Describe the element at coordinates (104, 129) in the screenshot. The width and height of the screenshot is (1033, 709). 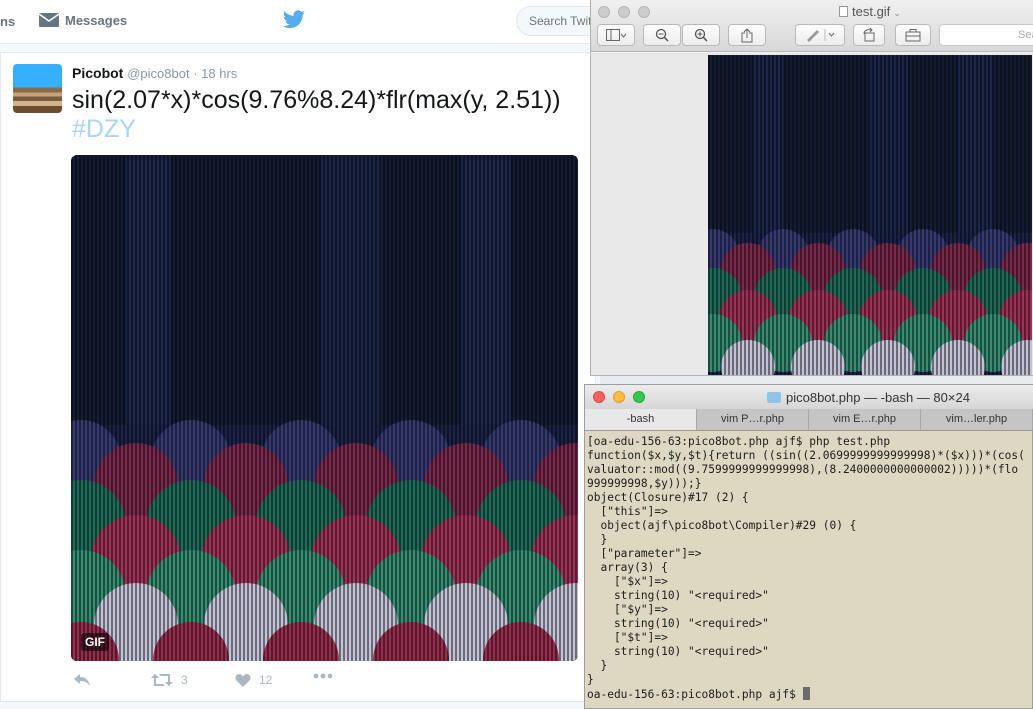
I see `hashtag-link: #DZY` at that location.